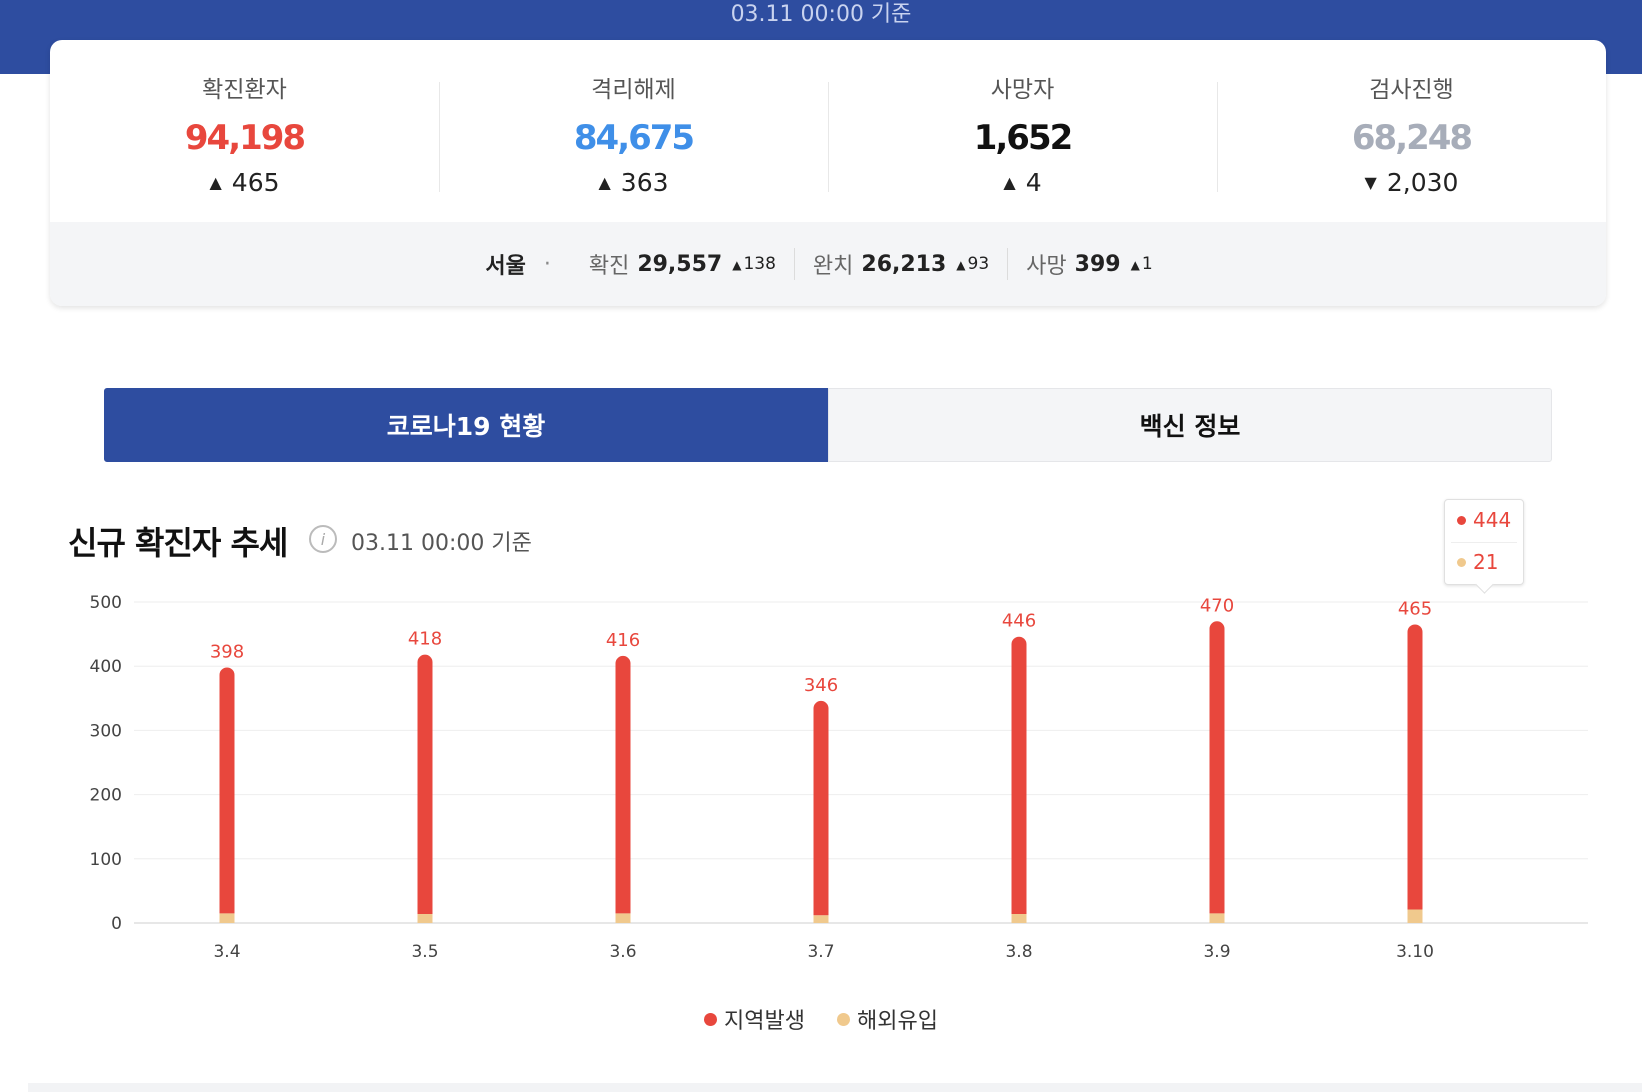 The height and width of the screenshot is (1092, 1642). What do you see at coordinates (424, 951) in the screenshot?
I see `x-tick-label: 3.5` at bounding box center [424, 951].